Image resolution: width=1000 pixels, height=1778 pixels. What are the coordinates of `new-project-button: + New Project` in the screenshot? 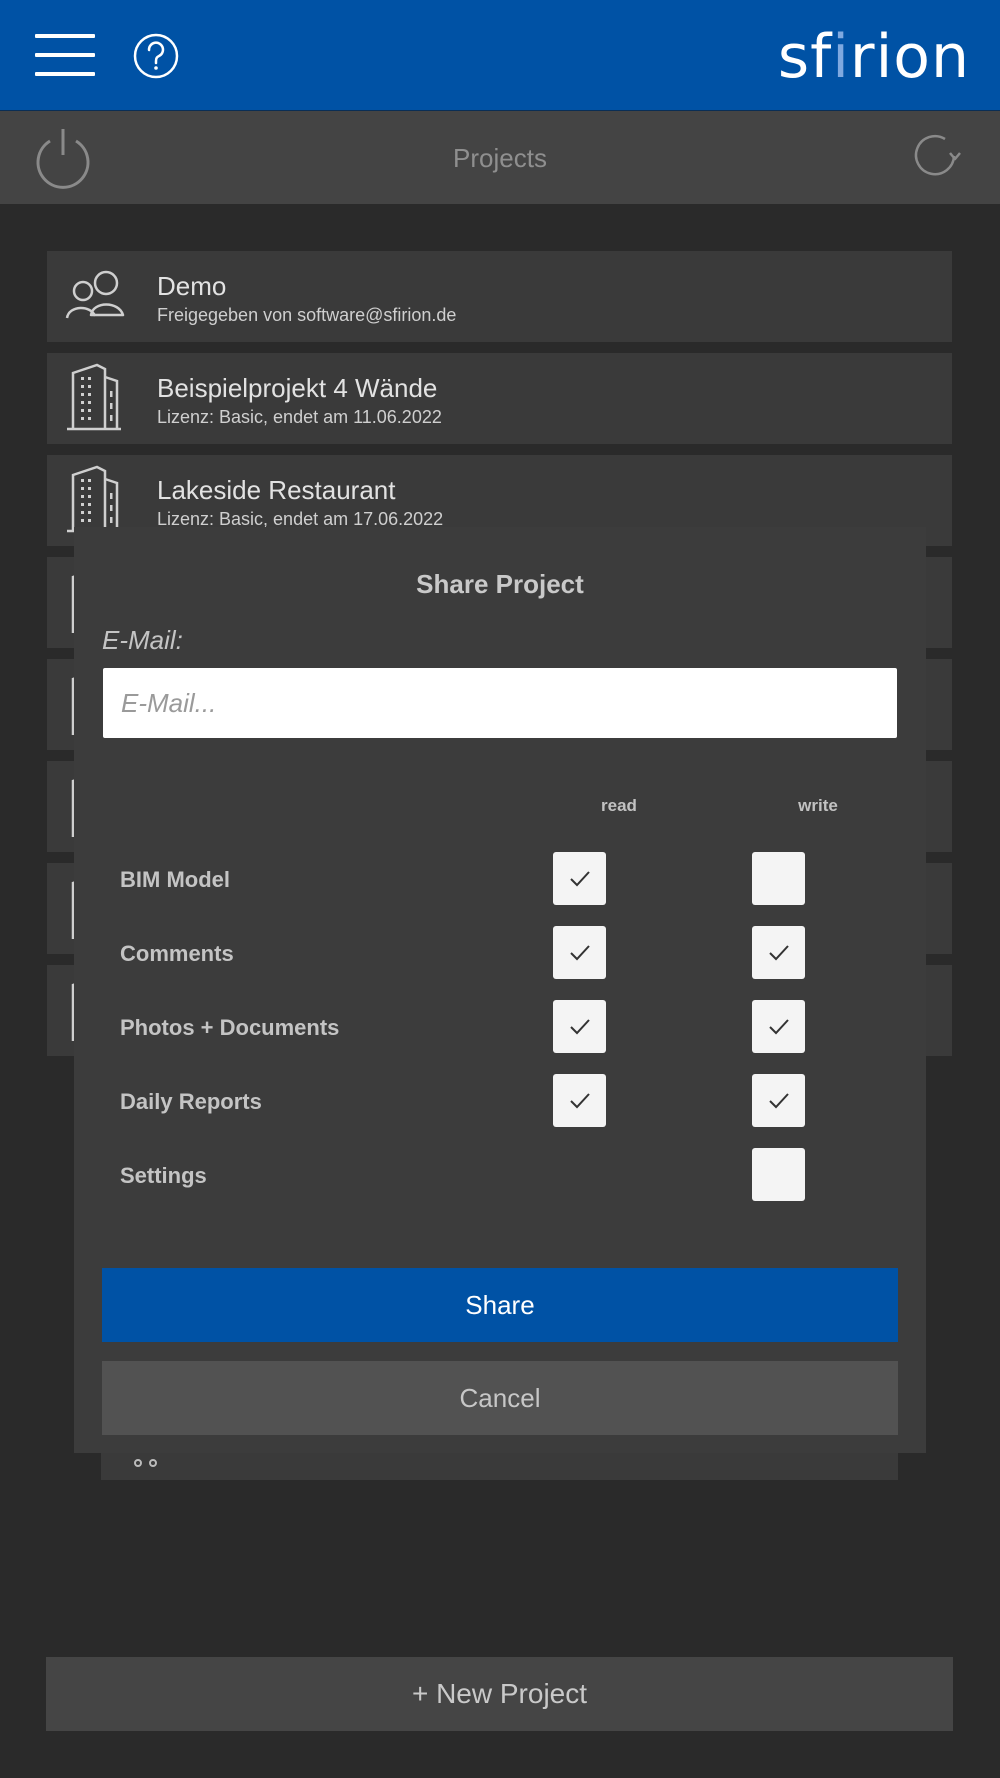 It's located at (499, 1694).